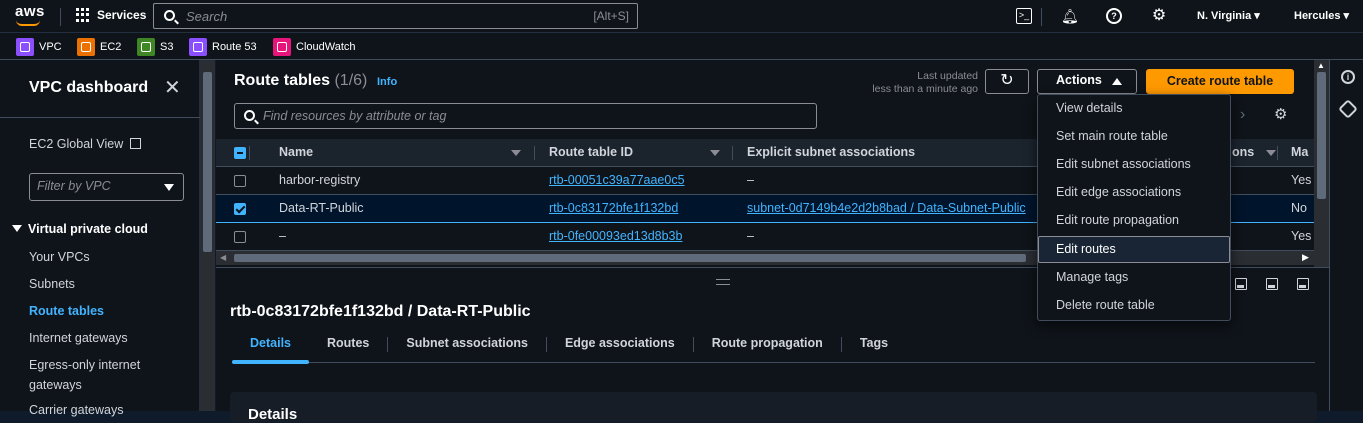 The image size is (1363, 423). I want to click on sidebar-scrollbar, so click(207, 235).